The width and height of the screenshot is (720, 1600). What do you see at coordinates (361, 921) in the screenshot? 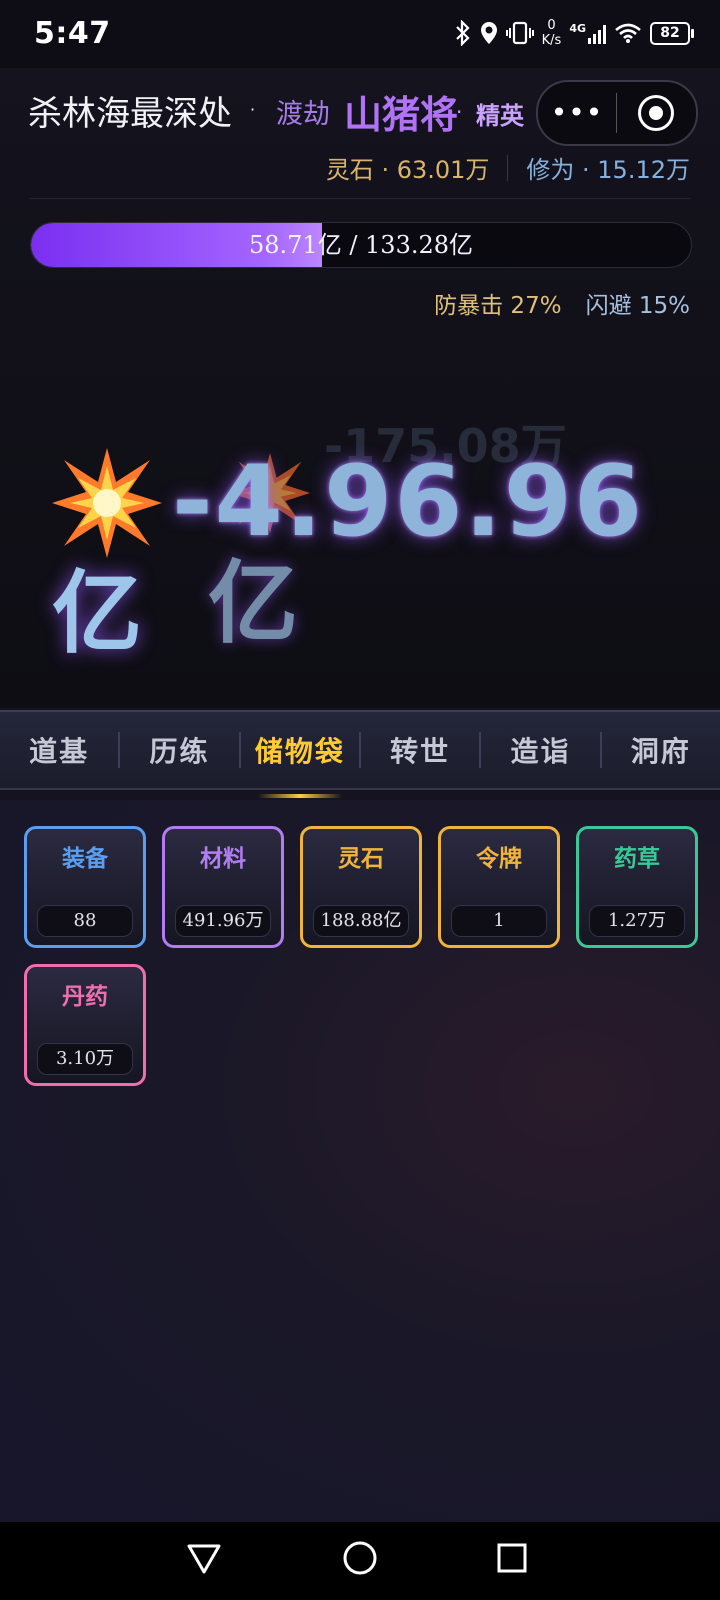
I see `card-count: 188.88亿` at bounding box center [361, 921].